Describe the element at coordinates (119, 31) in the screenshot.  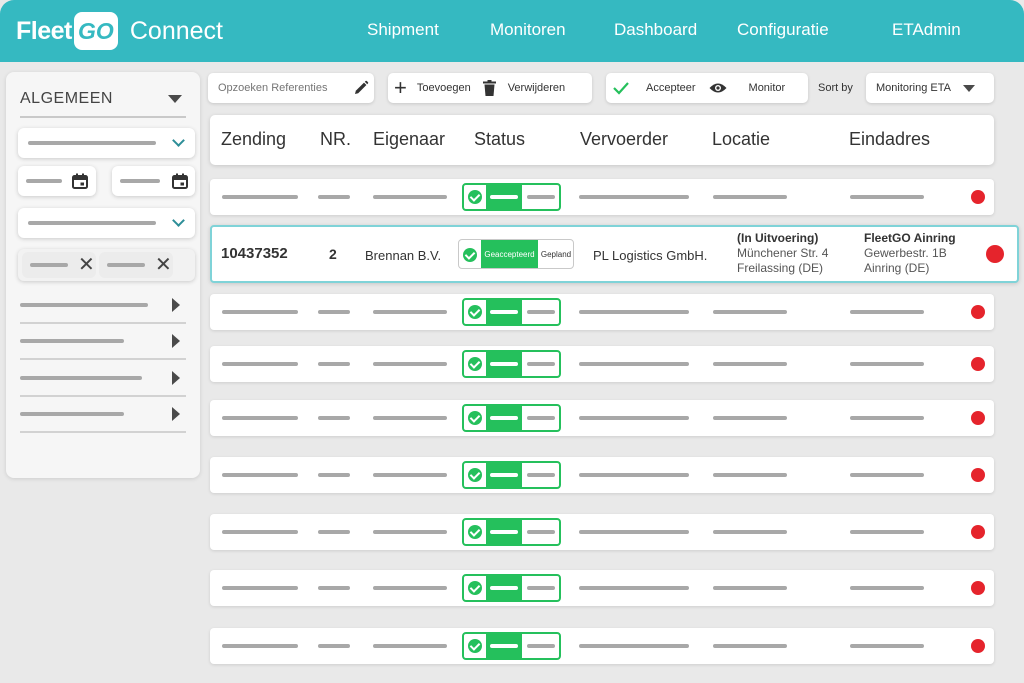
I see `fleetgo-logo: Fleet GO Connect` at that location.